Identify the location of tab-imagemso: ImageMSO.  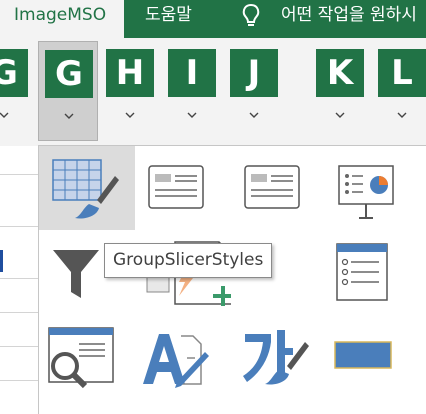
(62, 19).